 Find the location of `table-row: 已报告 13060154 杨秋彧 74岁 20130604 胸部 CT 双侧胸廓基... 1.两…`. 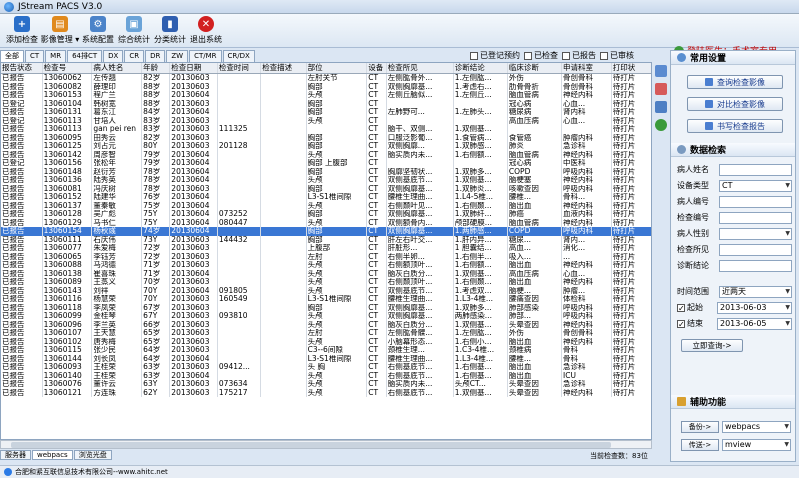

table-row: 已报告 13060154 杨秋彧 74岁 20130604 胸部 CT 双侧胸廓基... 1.两… is located at coordinates (326, 231).